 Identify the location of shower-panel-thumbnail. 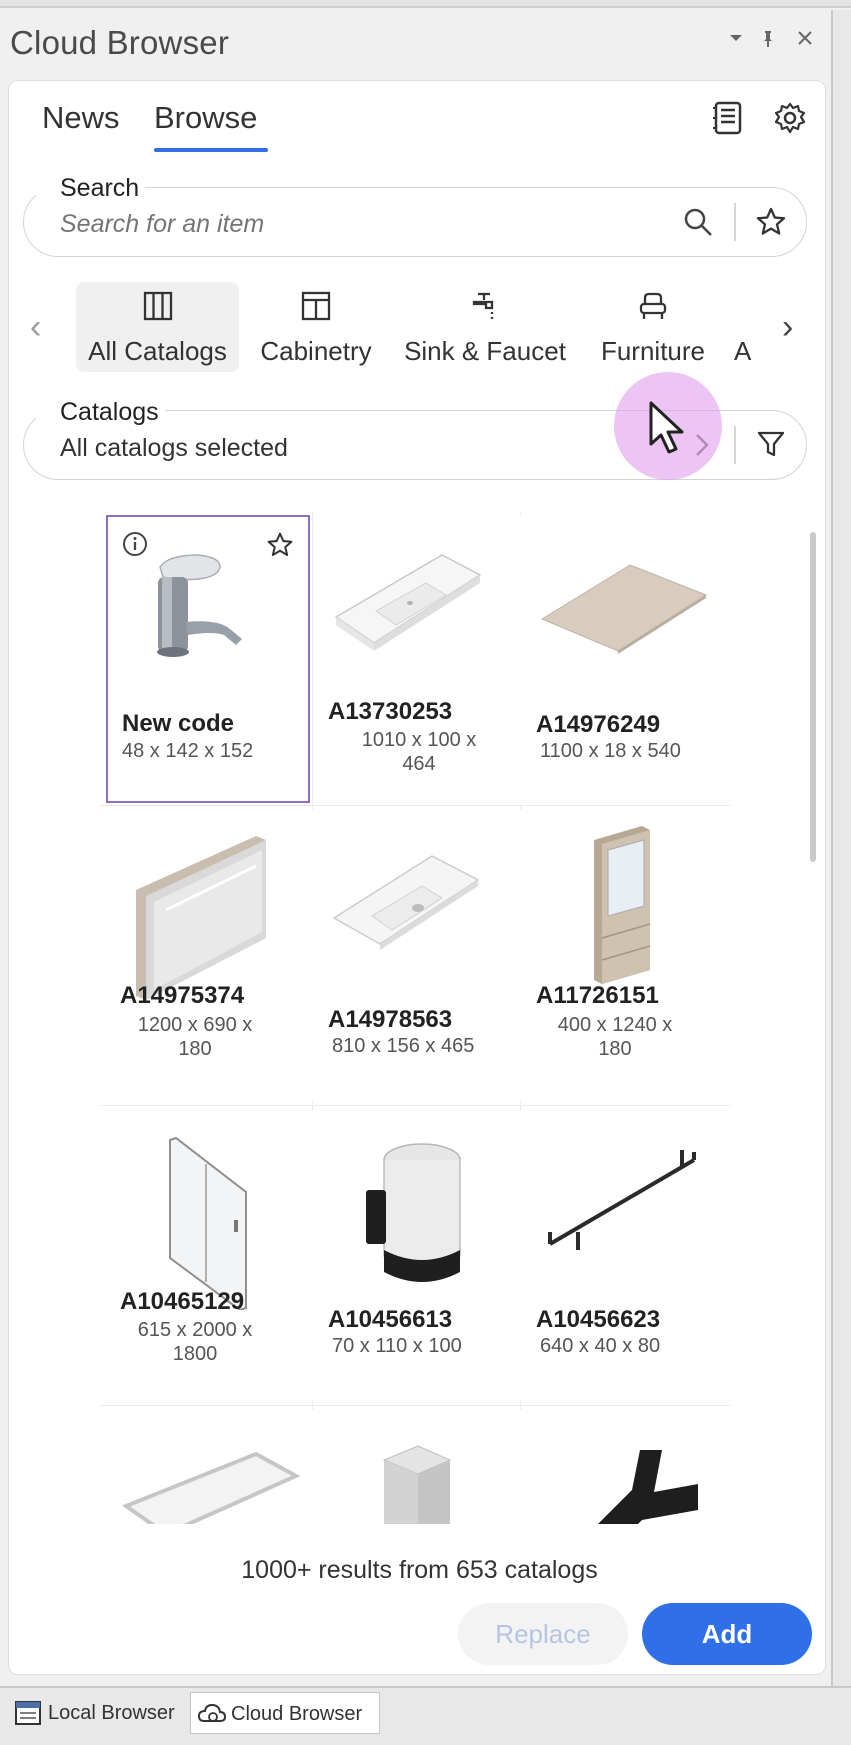
(208, 1223).